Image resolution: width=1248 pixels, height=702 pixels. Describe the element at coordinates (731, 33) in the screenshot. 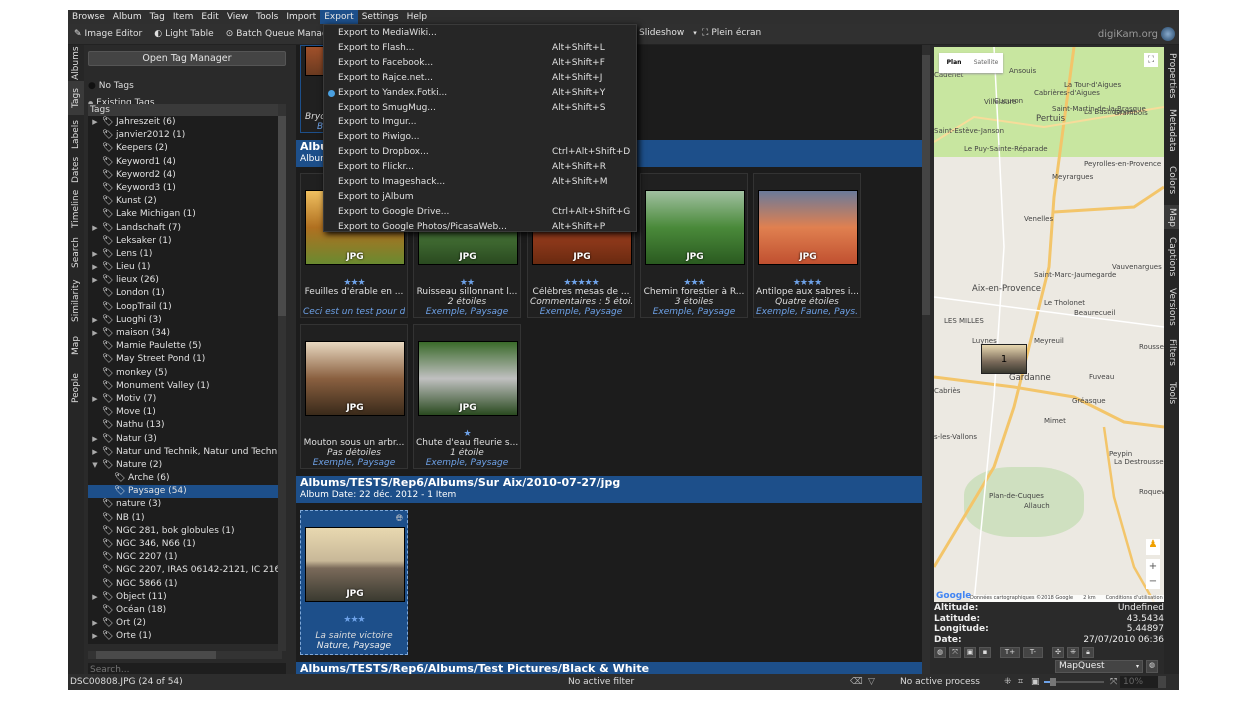

I see `fullscreen-button: ⛶ Plein écran` at that location.